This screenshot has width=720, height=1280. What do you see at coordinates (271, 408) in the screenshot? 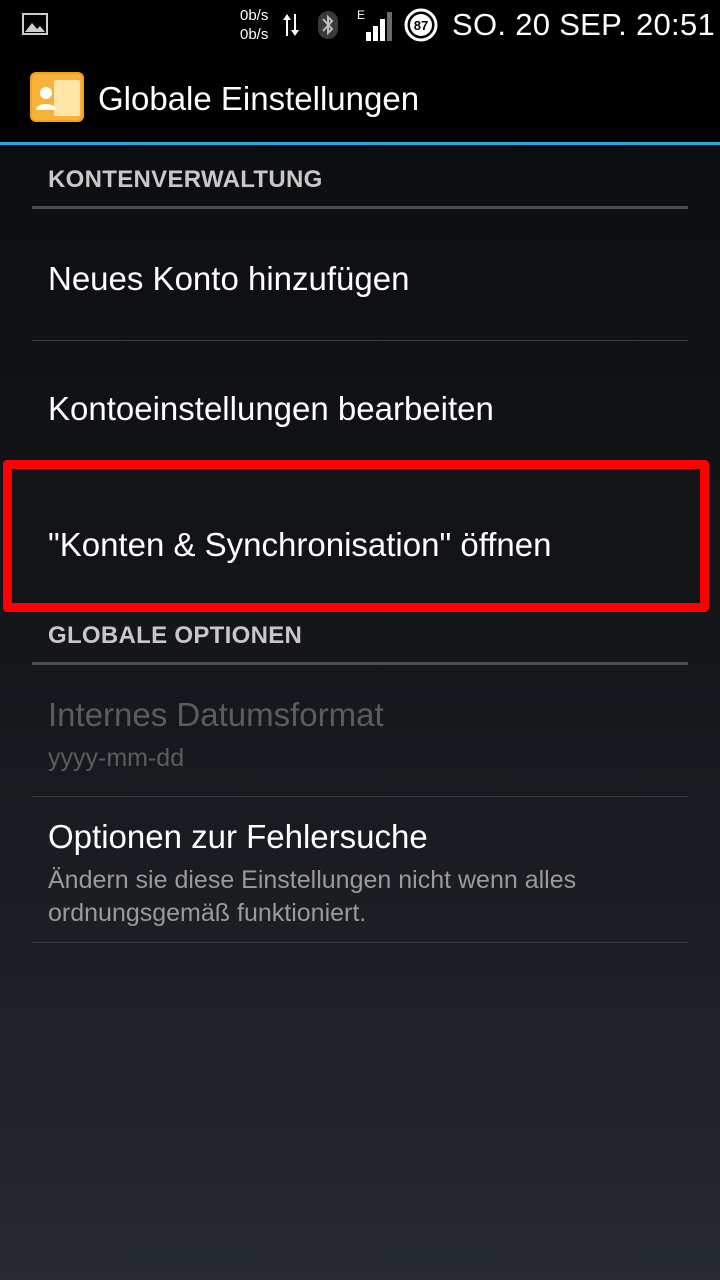
I see `preference-title: Kontoeinstellungen bearbeiten` at bounding box center [271, 408].